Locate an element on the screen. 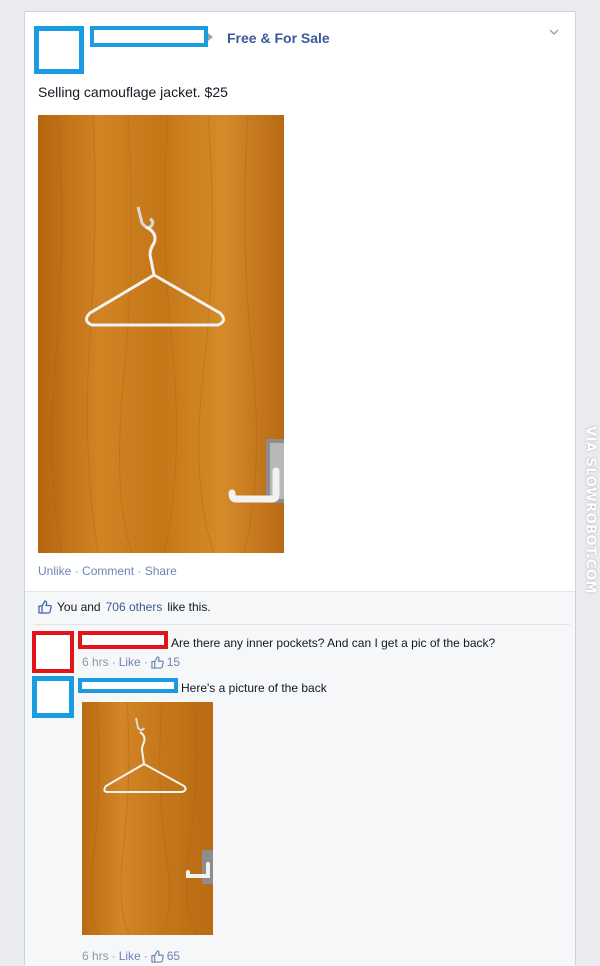  comment-meta: 6 hrs · Like · 65 is located at coordinates (131, 956).